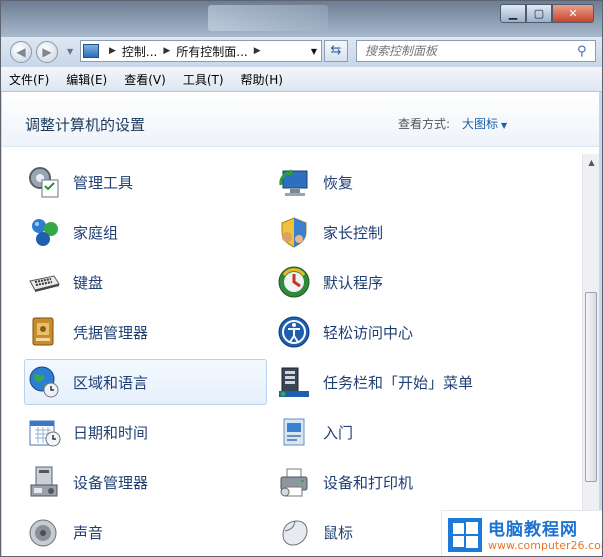  What do you see at coordinates (145, 282) in the screenshot?
I see `item-keyboard: 键盘` at bounding box center [145, 282].